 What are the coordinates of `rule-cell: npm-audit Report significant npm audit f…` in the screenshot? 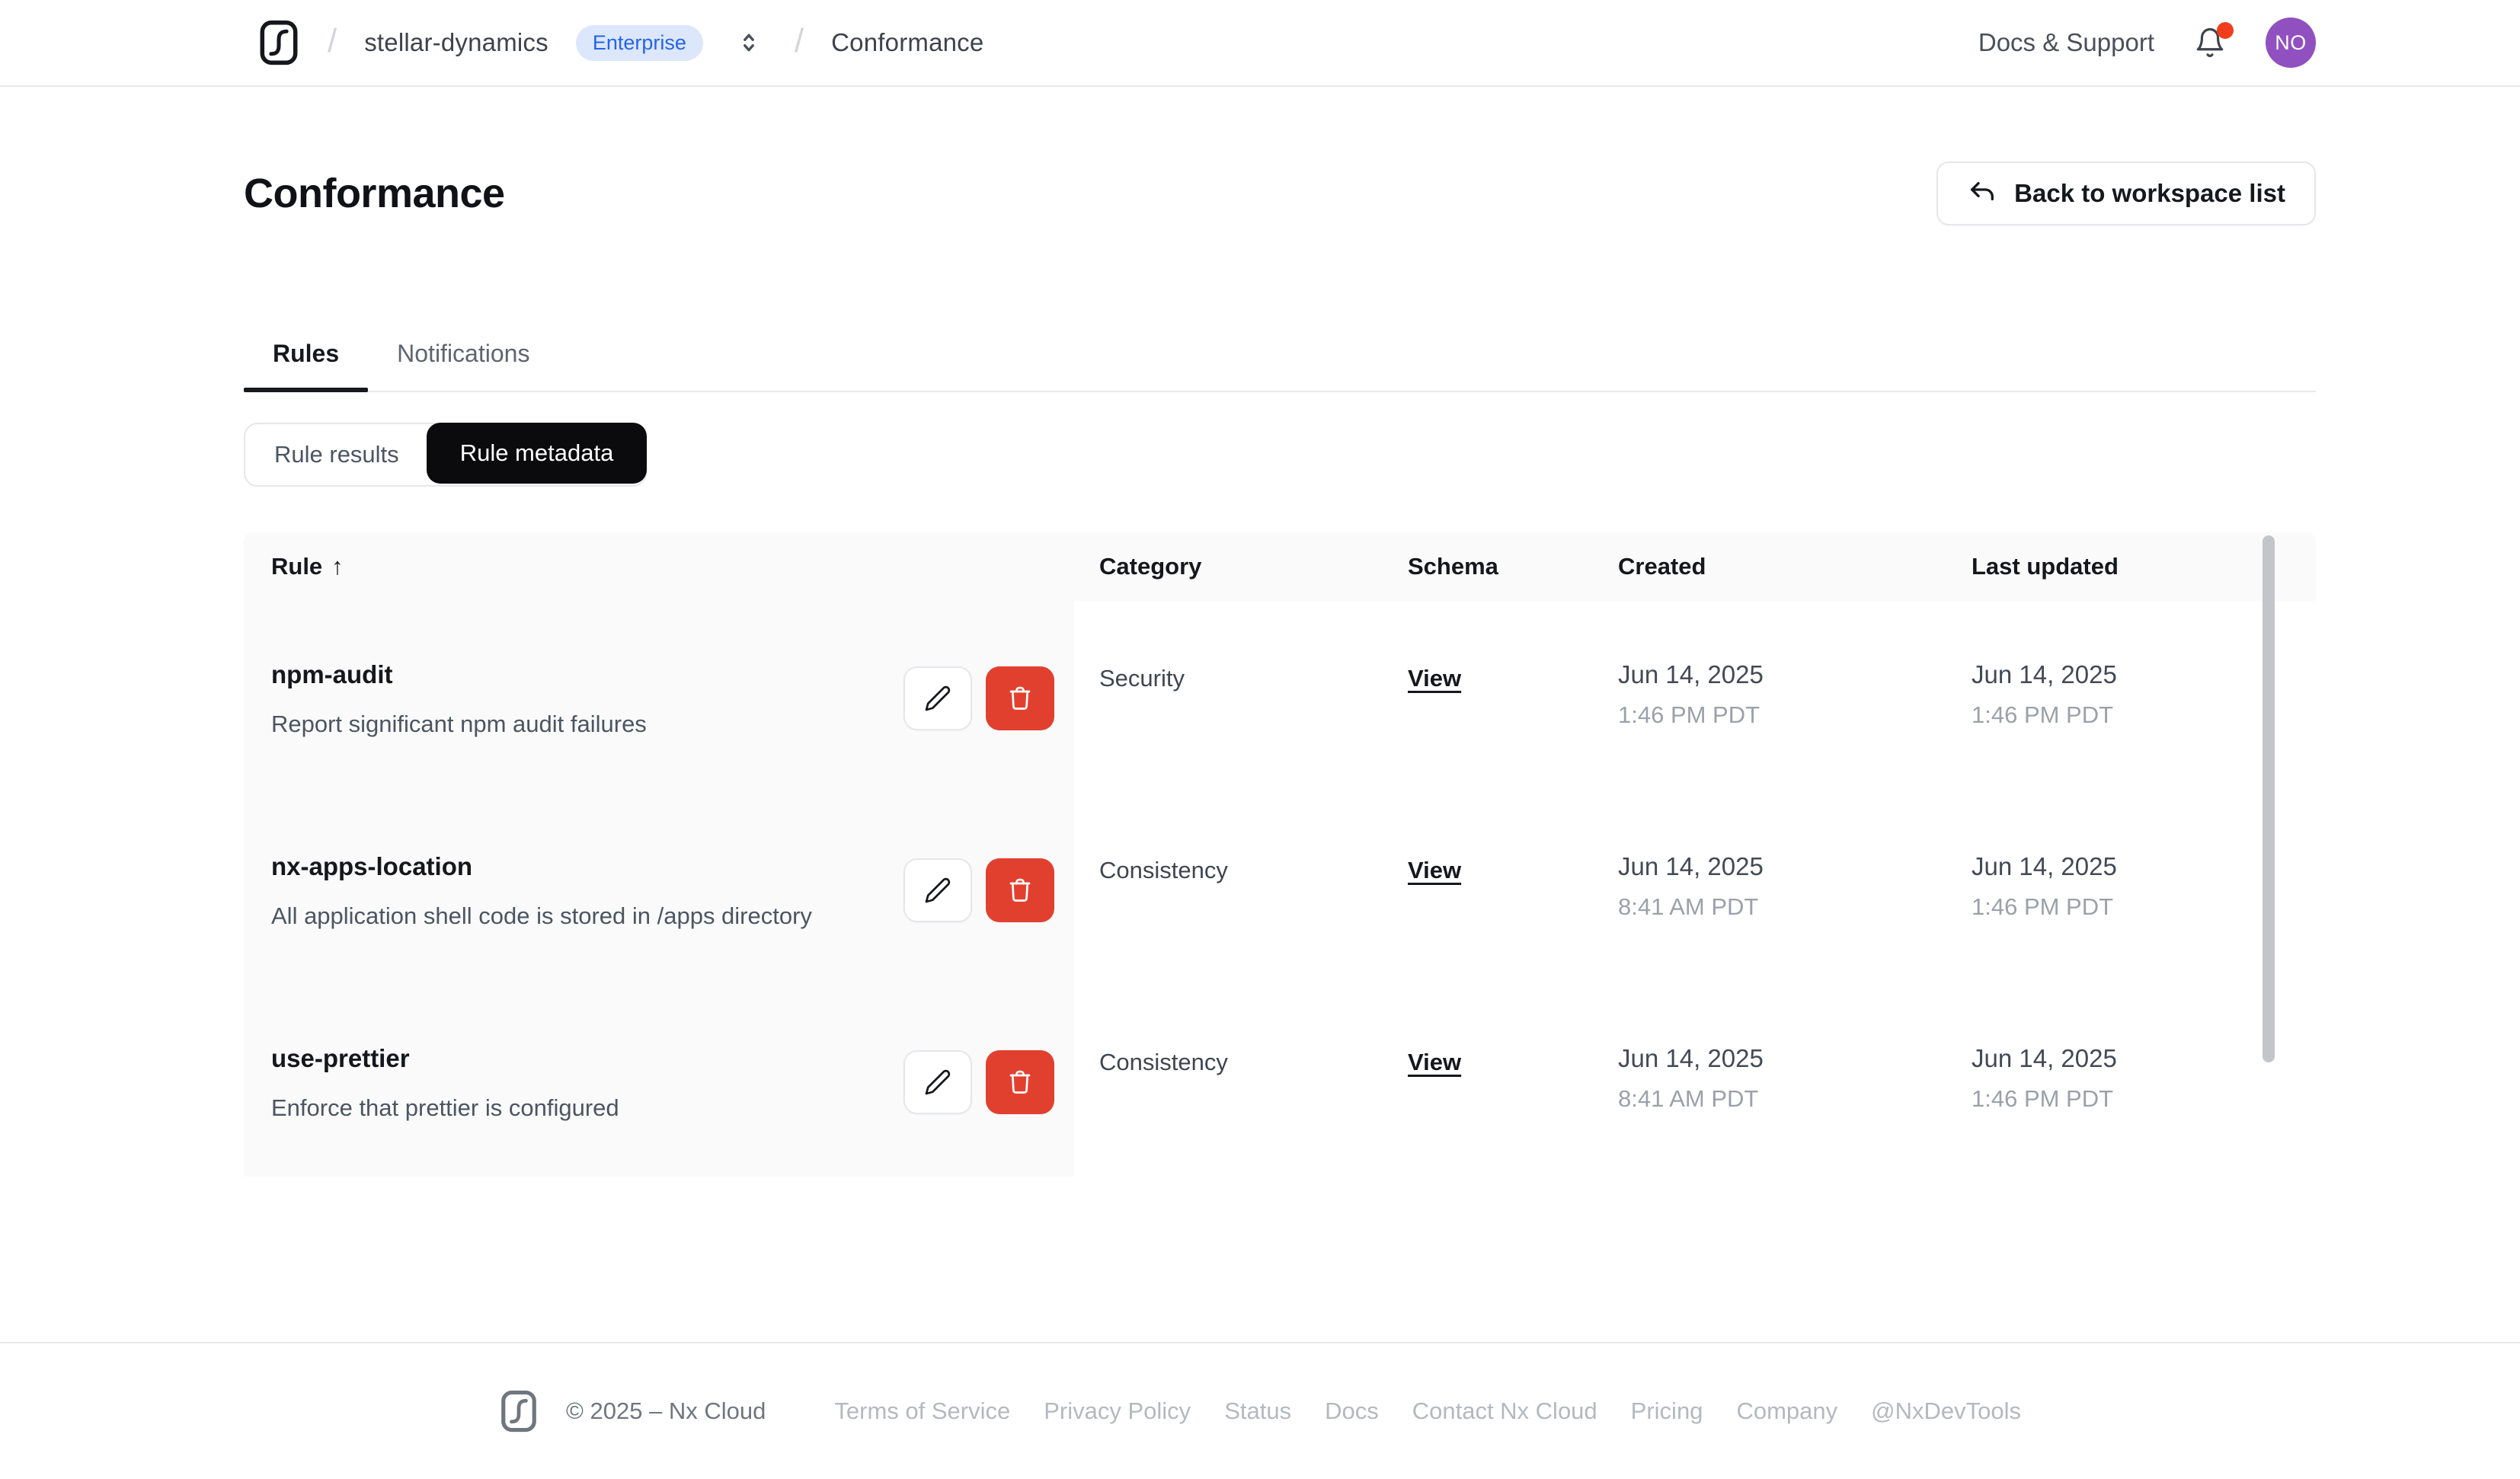 It's located at (659, 697).